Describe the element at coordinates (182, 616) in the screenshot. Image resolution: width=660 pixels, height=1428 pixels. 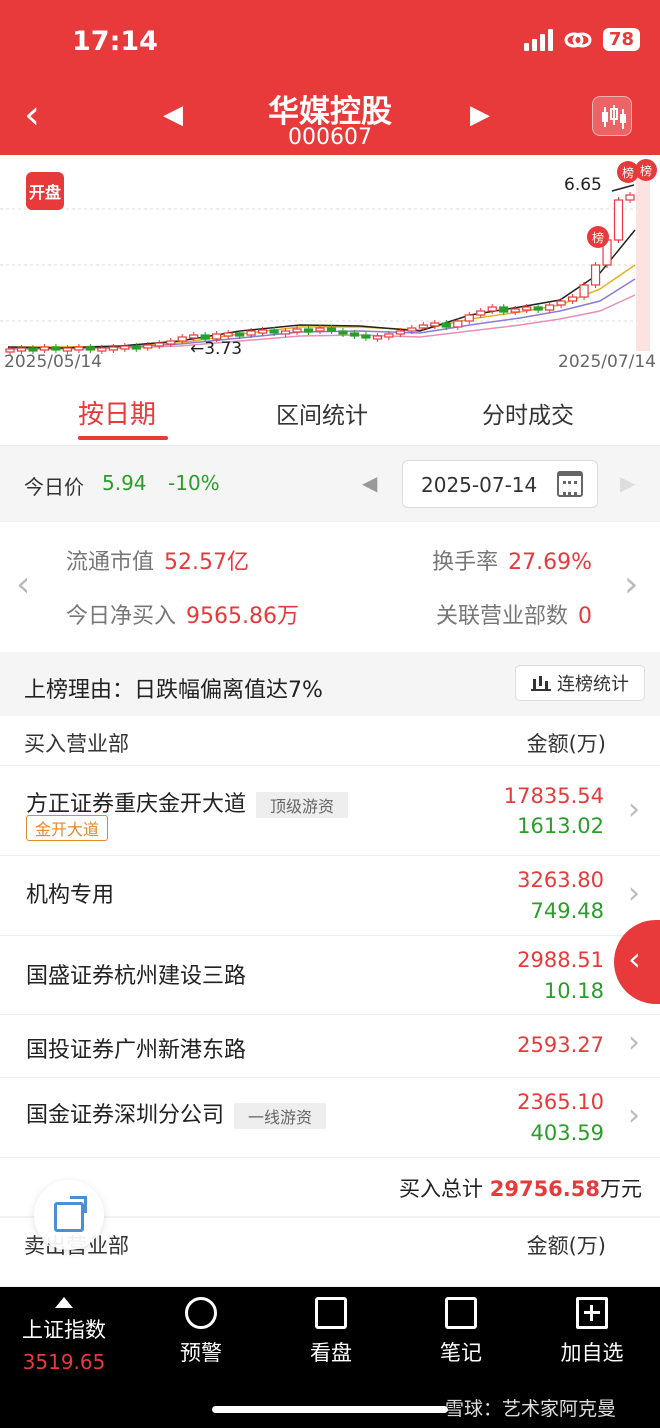
I see `net-buy: 今日净买入 9565.86万` at that location.